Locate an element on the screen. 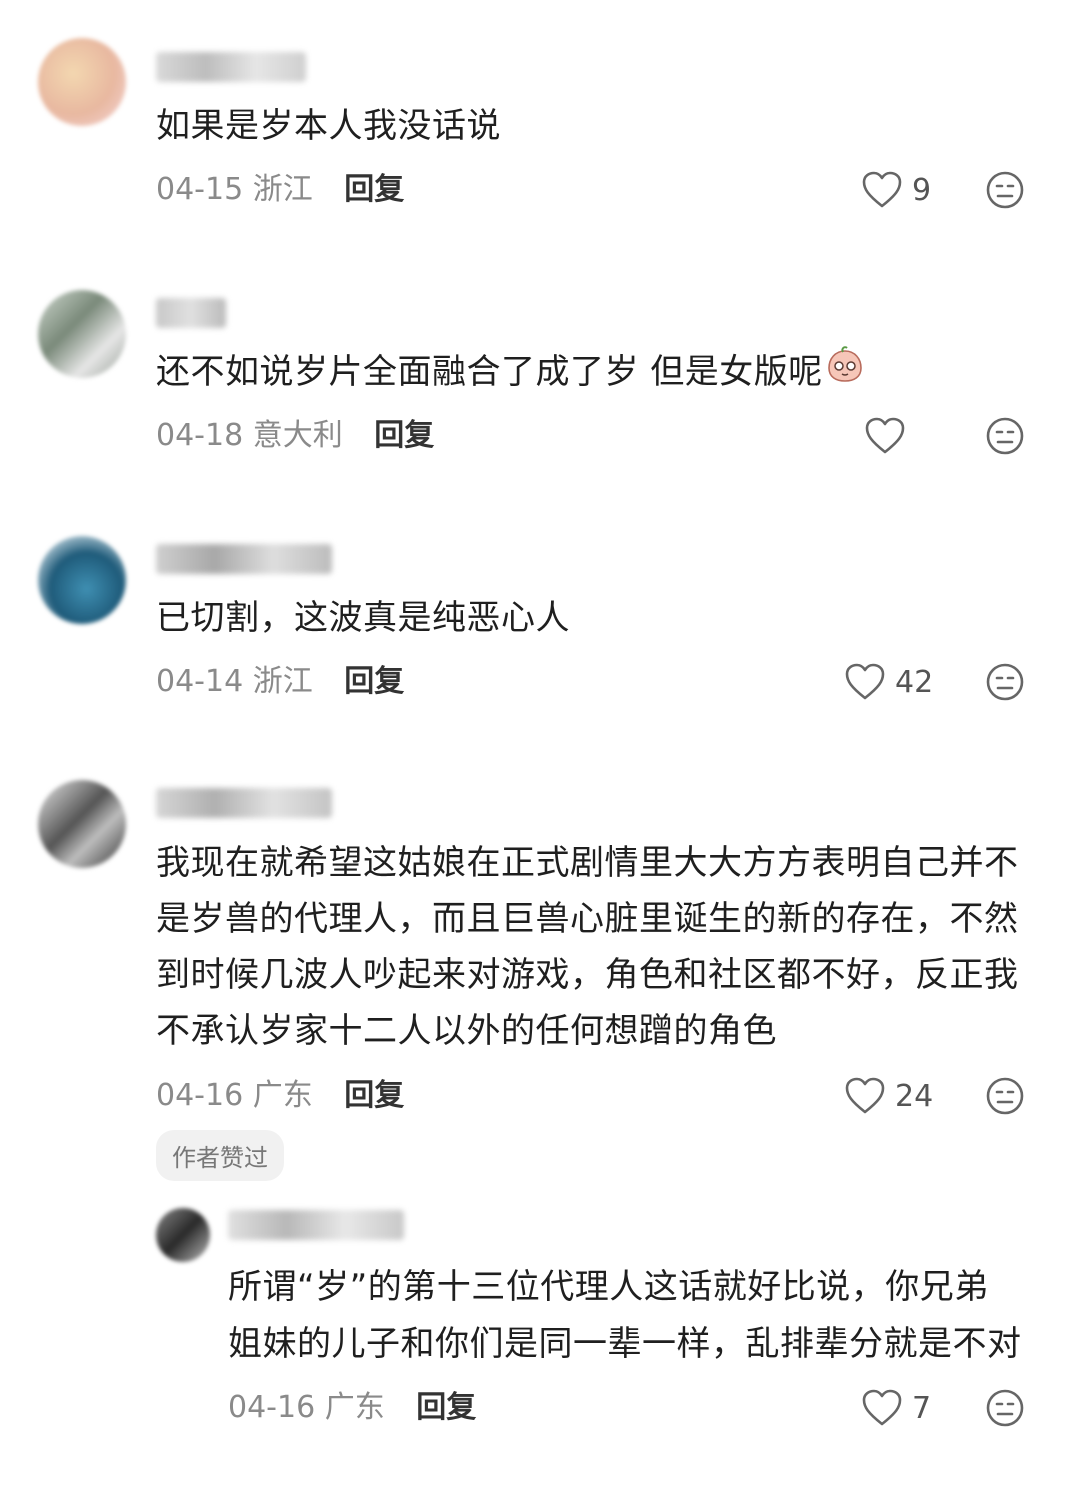 This screenshot has width=1080, height=1492. comment-location: 意大利 is located at coordinates (297, 435).